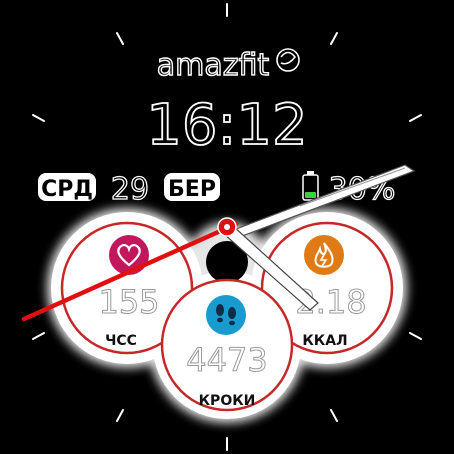 Image resolution: width=454 pixels, height=454 pixels. Describe the element at coordinates (227, 401) in the screenshot. I see `steps-label: КРОКИ` at that location.